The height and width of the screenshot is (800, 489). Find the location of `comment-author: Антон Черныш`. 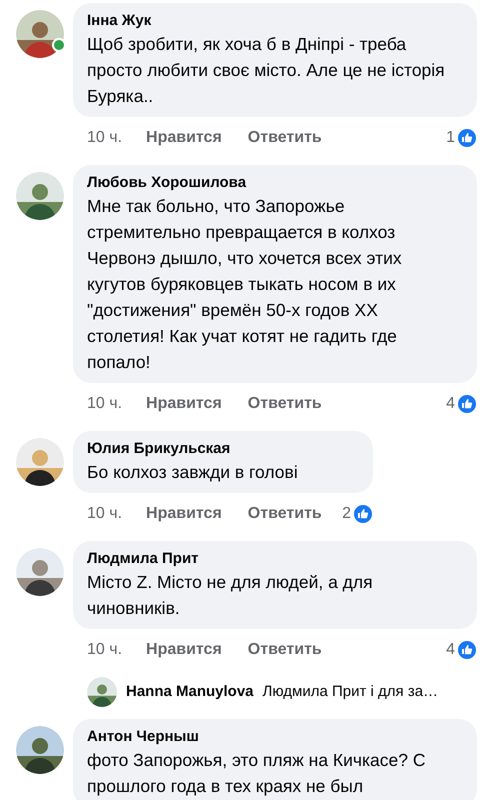

comment-author: Антон Черныш is located at coordinates (275, 737).